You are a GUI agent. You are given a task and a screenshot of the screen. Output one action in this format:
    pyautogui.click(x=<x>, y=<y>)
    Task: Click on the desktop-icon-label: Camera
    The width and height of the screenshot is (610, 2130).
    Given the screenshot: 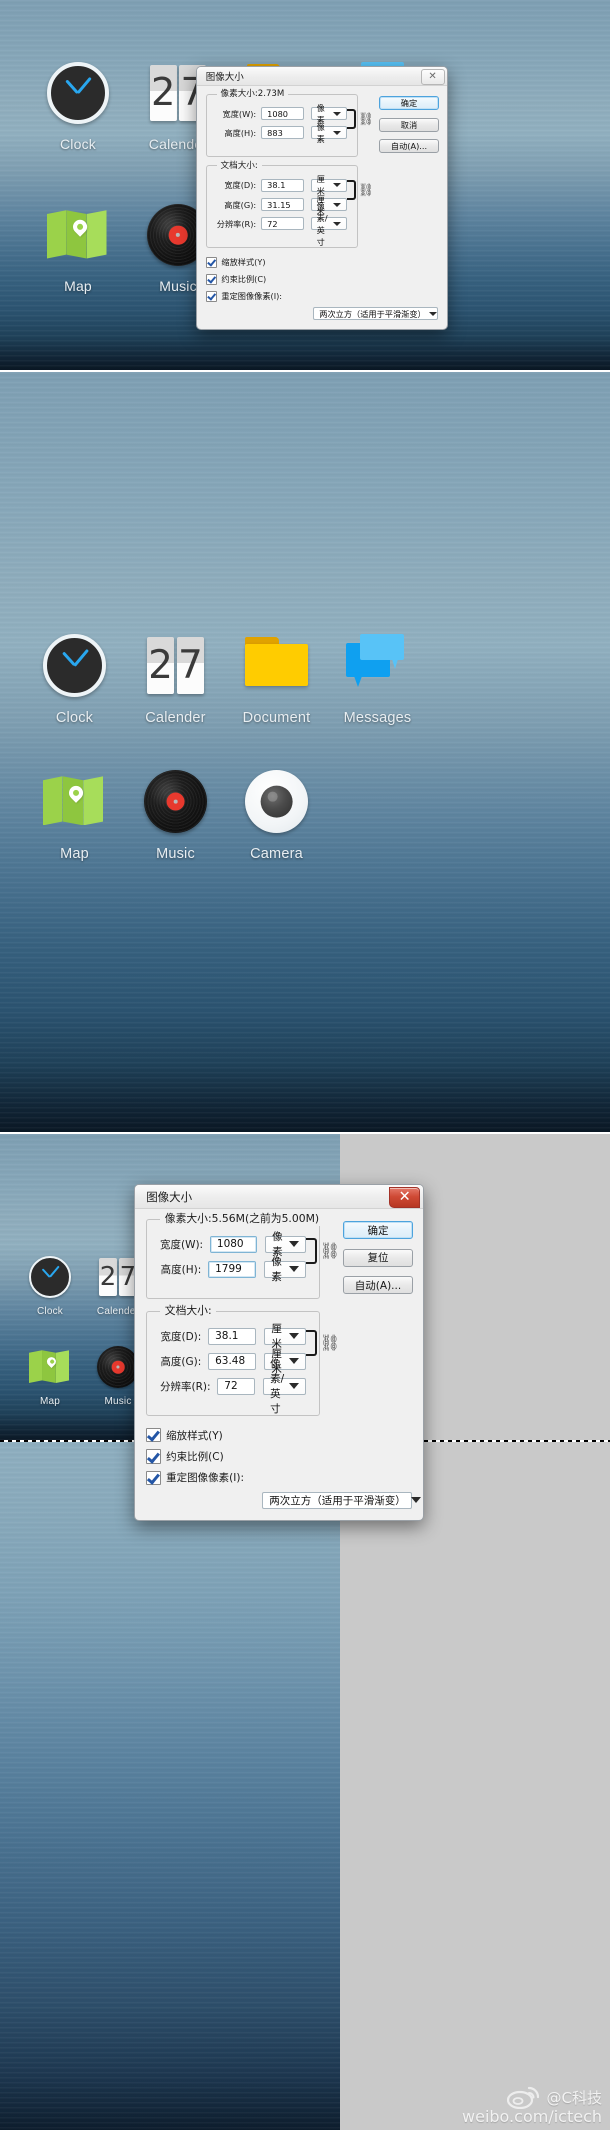 What is the action you would take?
    pyautogui.click(x=276, y=854)
    